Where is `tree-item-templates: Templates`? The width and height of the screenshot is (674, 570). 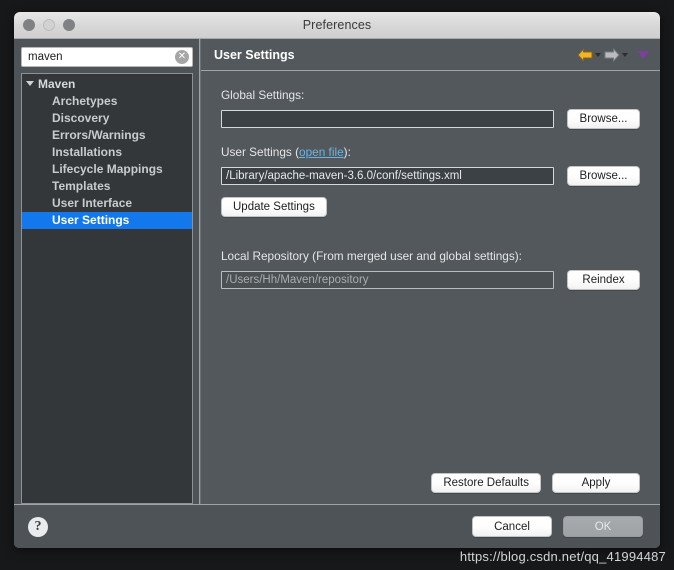
tree-item-templates: Templates is located at coordinates (107, 186).